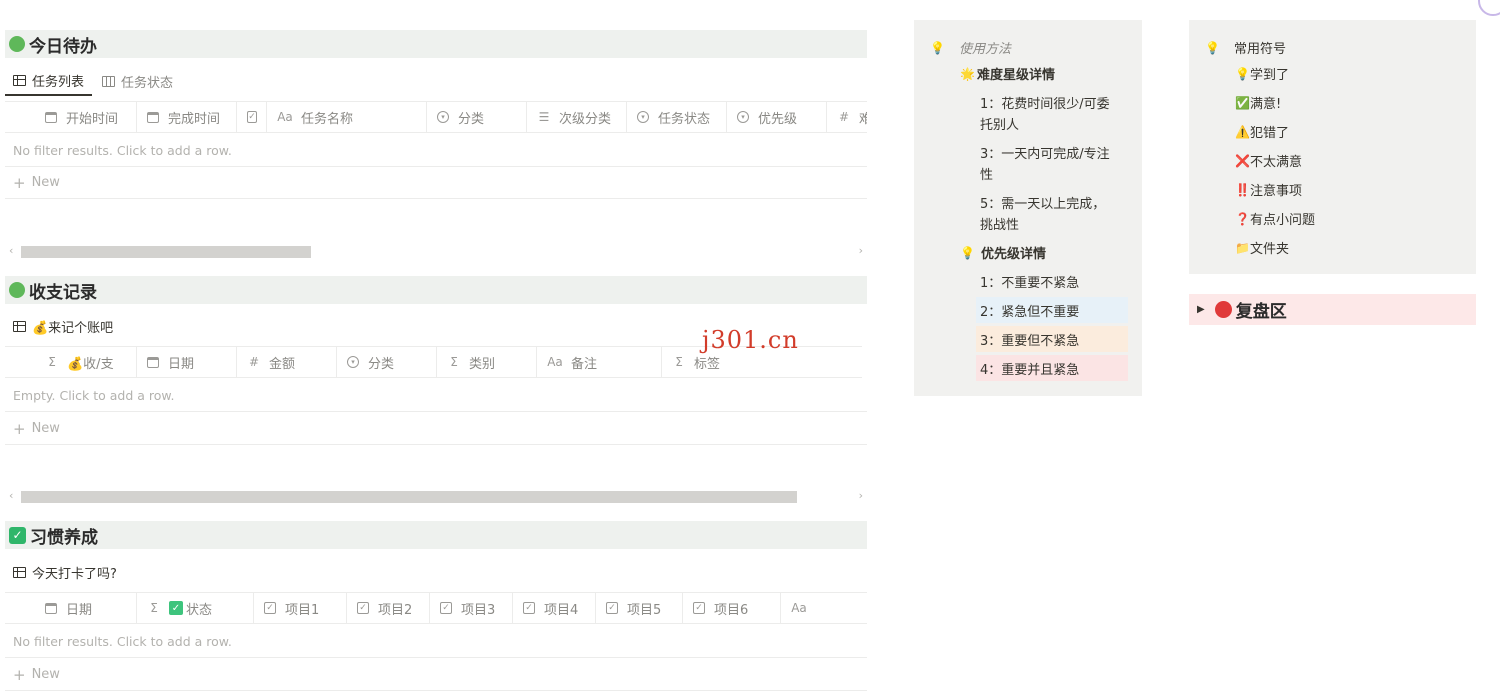  I want to click on todo-horizontal-scrollbar: ‹ ›, so click(436, 251).